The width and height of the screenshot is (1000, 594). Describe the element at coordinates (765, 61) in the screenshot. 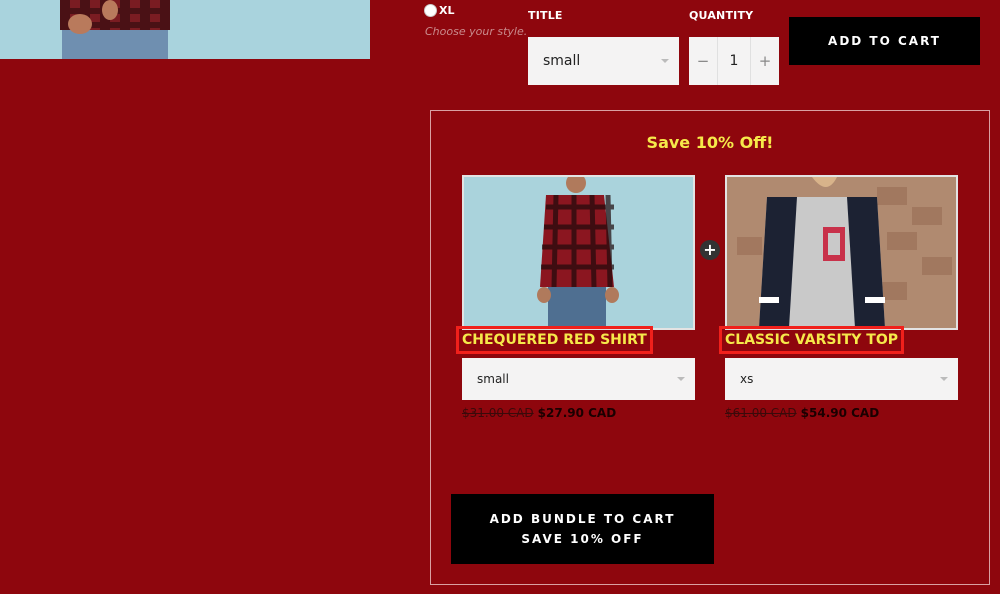

I see `increment-button: +` at that location.